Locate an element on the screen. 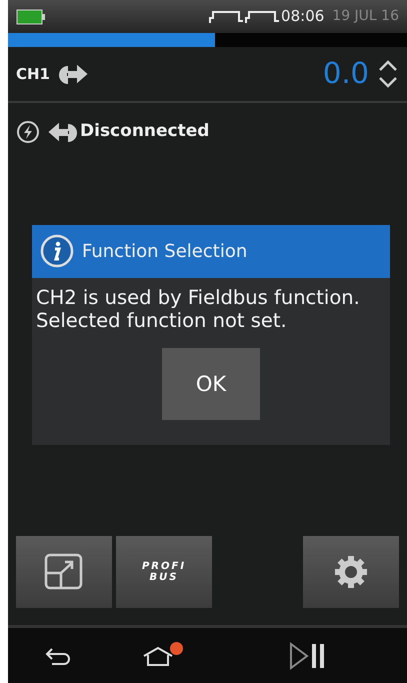 The height and width of the screenshot is (683, 407). logo-text: PROFI is located at coordinates (164, 566).